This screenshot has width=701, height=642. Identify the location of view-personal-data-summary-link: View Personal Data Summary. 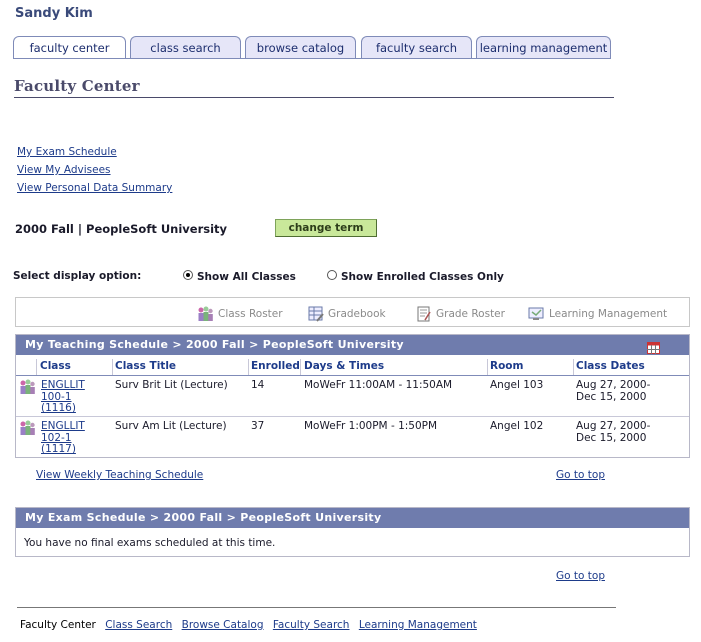
(94, 188).